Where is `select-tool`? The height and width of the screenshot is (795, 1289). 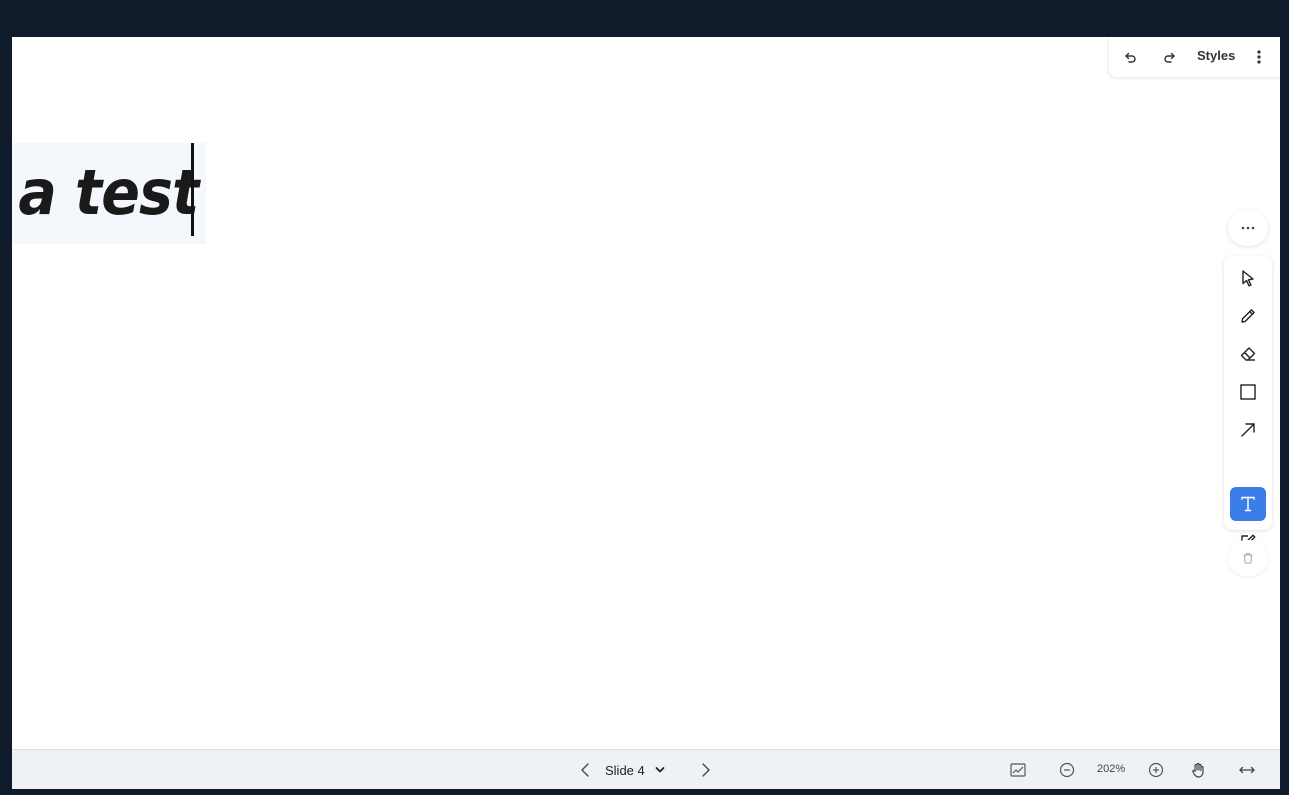
select-tool is located at coordinates (1248, 278).